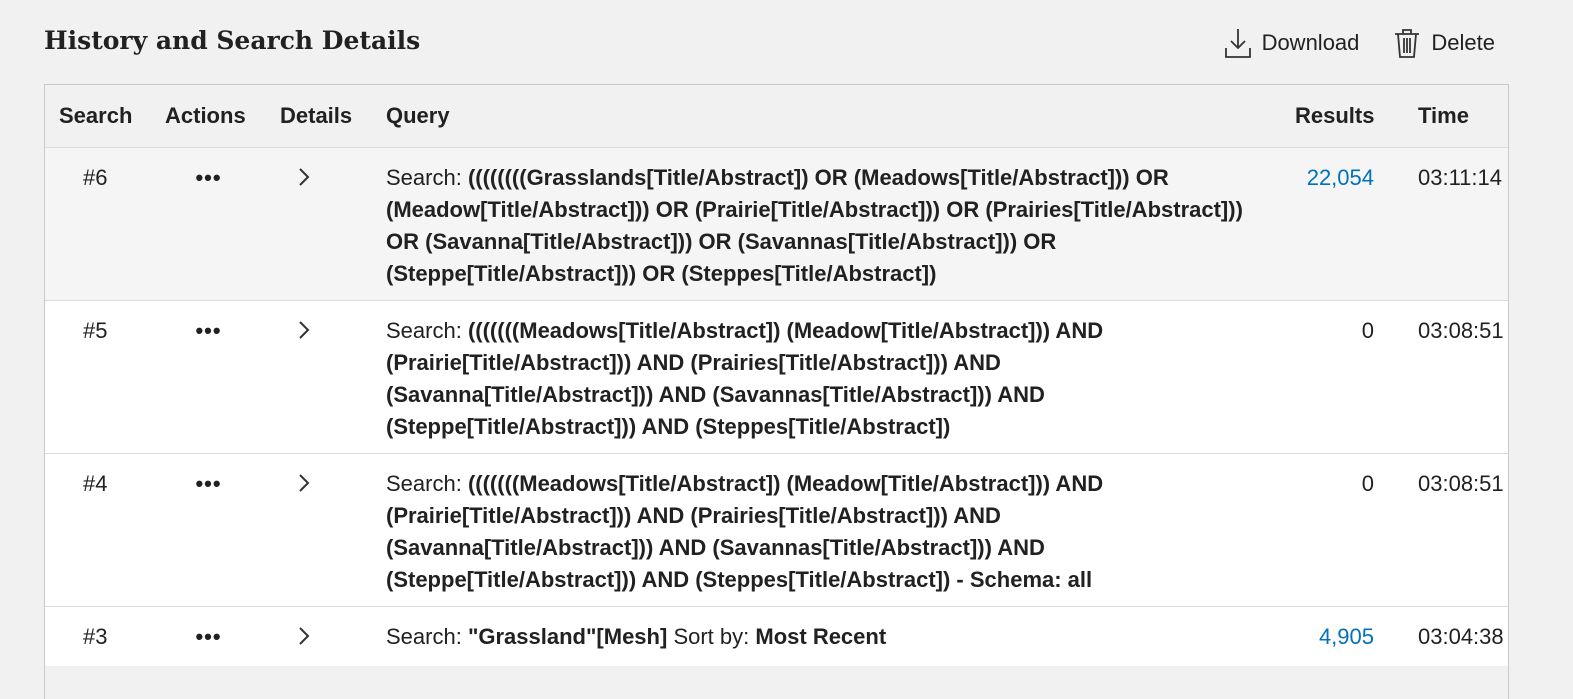 The height and width of the screenshot is (699, 1573). What do you see at coordinates (1407, 43) in the screenshot?
I see `trash-icon` at bounding box center [1407, 43].